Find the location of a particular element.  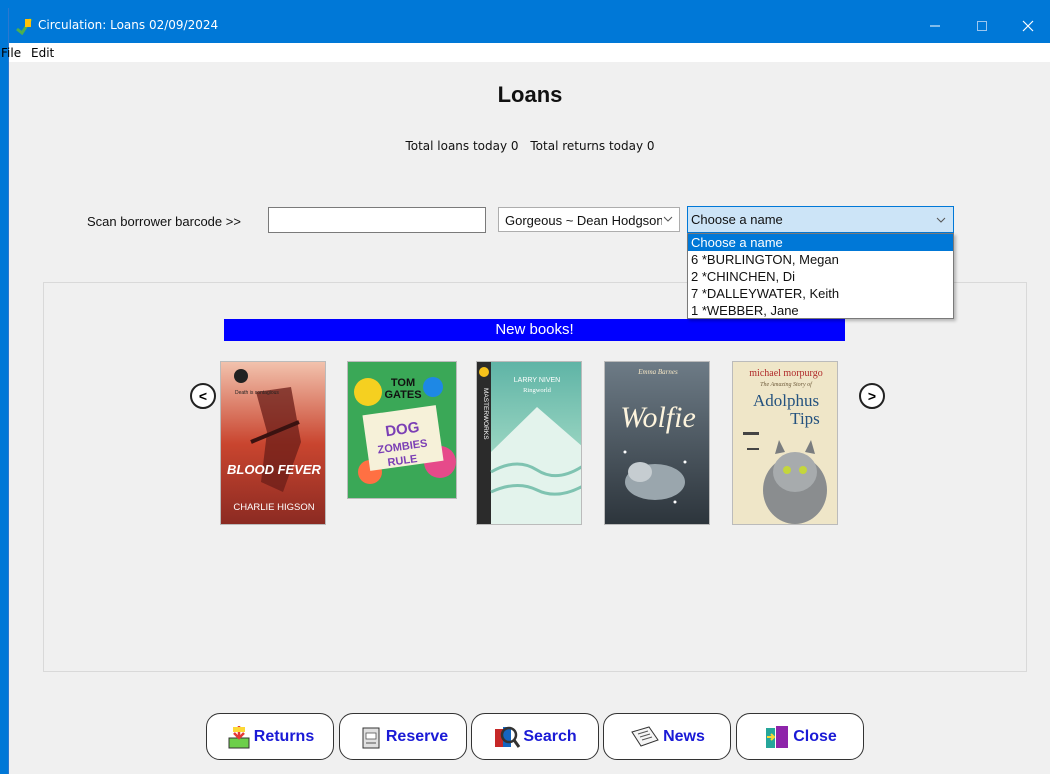

book-select: Gorgeous ~ Dean Hodgson is located at coordinates (589, 219).